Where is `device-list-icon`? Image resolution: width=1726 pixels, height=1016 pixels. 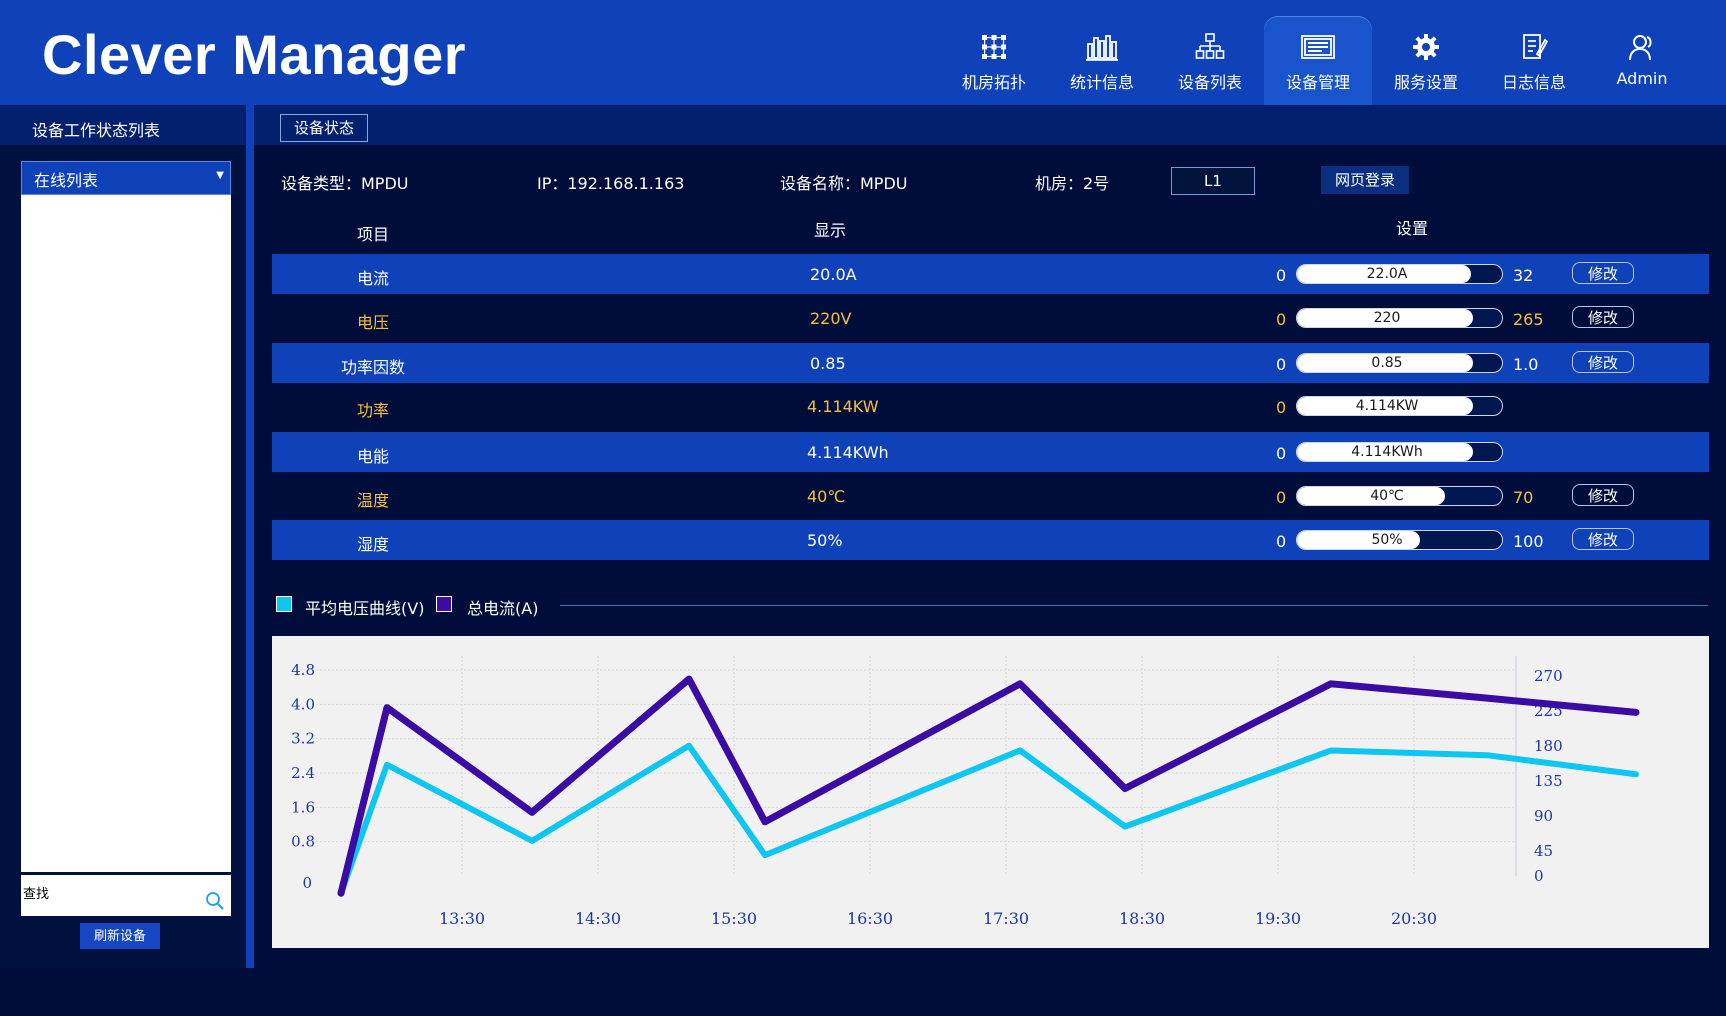 device-list-icon is located at coordinates (1210, 46).